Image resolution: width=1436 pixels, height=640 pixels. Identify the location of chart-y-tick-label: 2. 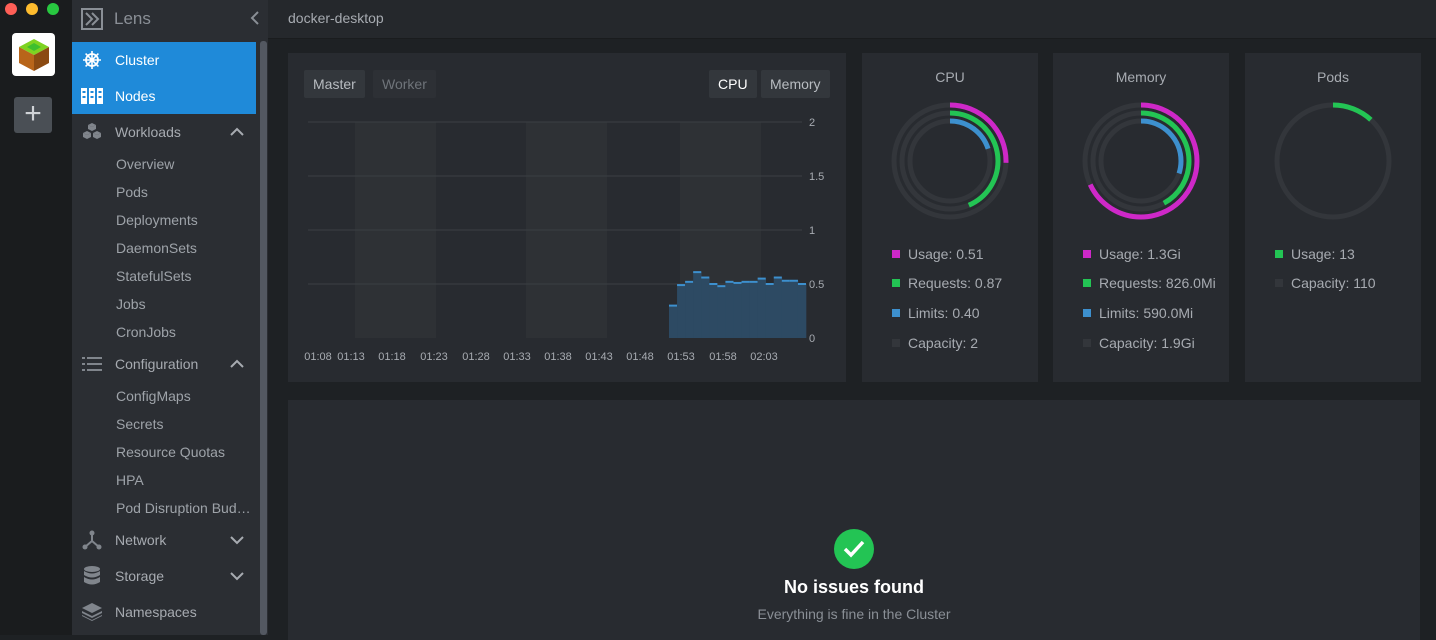
(812, 123).